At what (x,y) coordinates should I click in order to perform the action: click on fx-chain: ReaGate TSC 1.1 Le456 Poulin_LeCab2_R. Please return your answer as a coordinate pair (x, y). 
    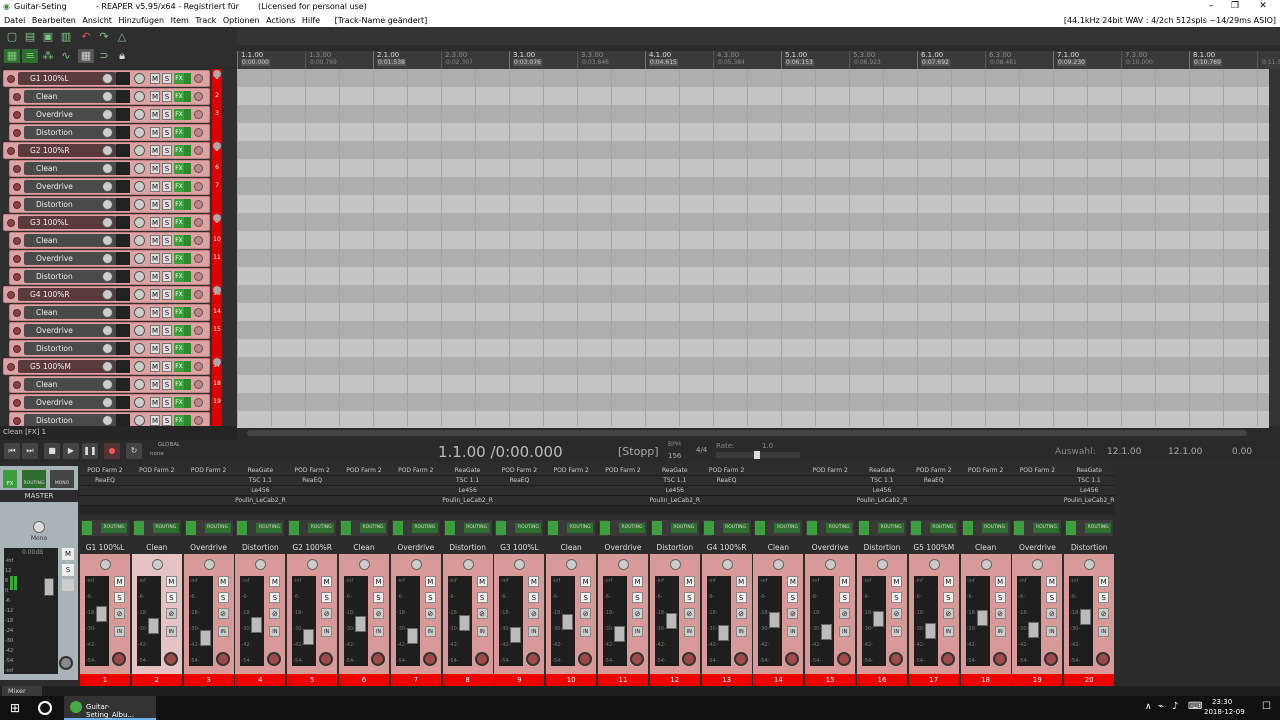
    Looking at the image, I should click on (260, 490).